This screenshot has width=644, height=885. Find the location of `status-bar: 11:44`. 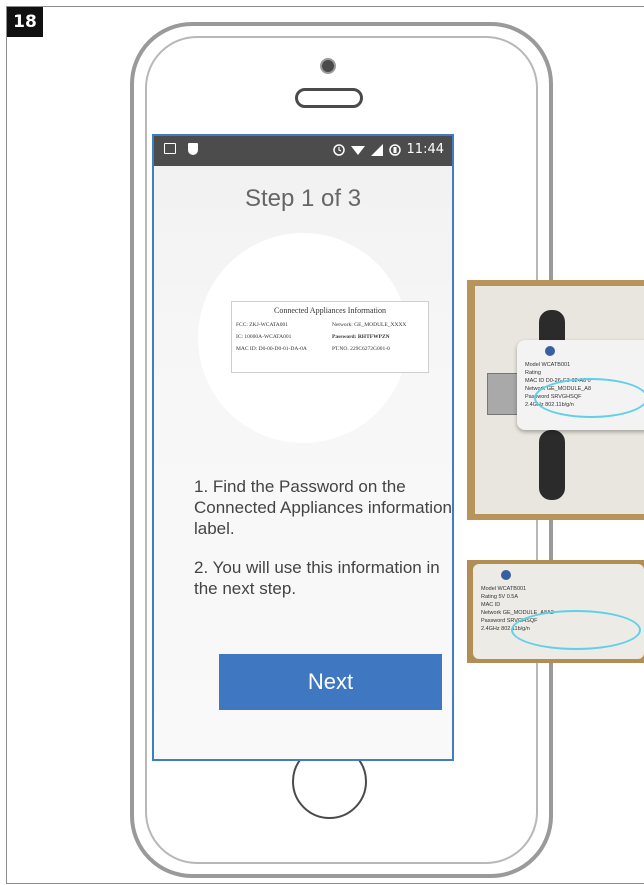

status-bar: 11:44 is located at coordinates (303, 151).